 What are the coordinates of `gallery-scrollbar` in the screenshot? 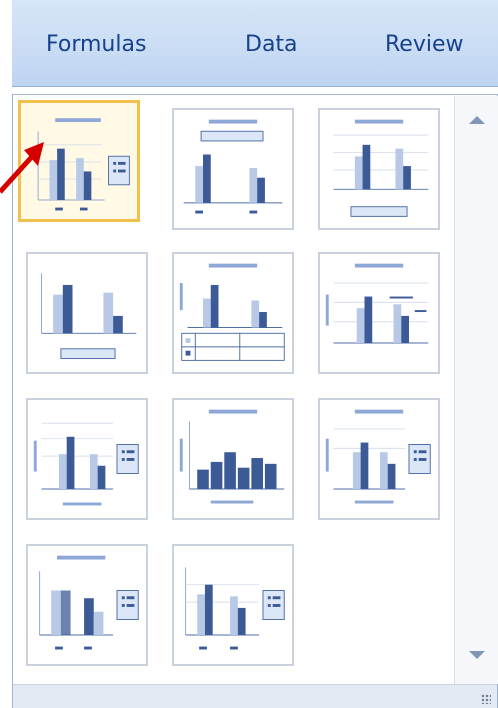 It's located at (476, 390).